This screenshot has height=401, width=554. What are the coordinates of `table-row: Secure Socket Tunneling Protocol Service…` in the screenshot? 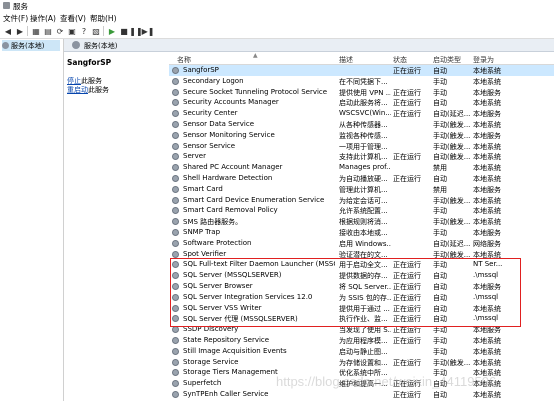 It's located at (361, 92).